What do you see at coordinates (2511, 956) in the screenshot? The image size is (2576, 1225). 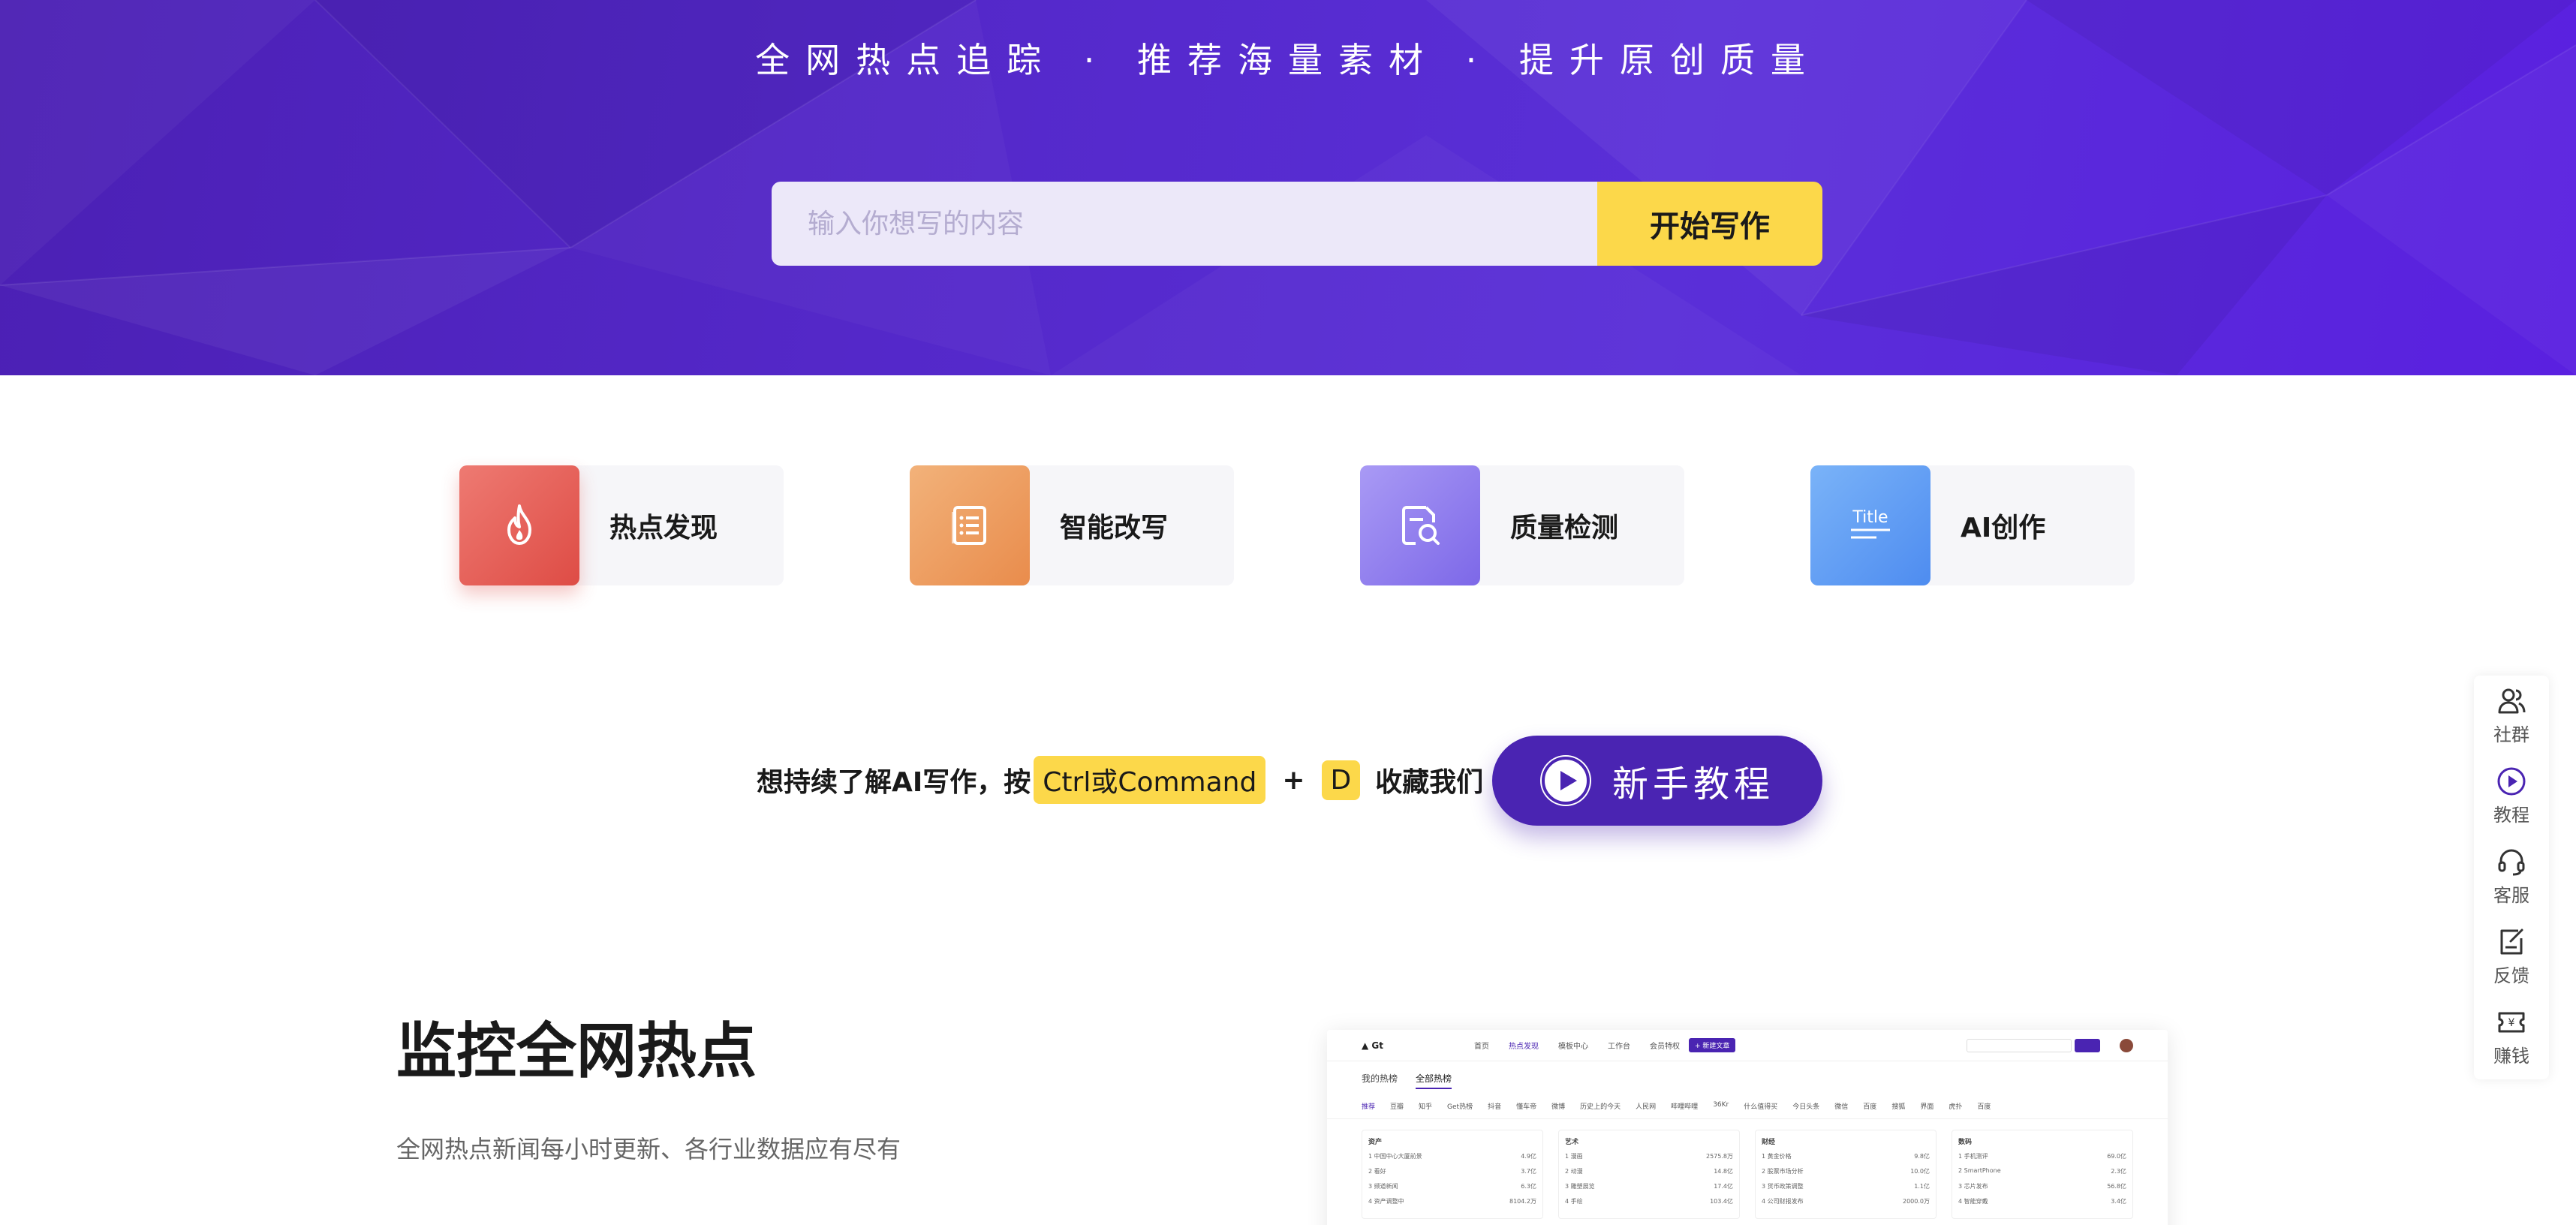 I see `side-item-feedback: 反馈` at bounding box center [2511, 956].